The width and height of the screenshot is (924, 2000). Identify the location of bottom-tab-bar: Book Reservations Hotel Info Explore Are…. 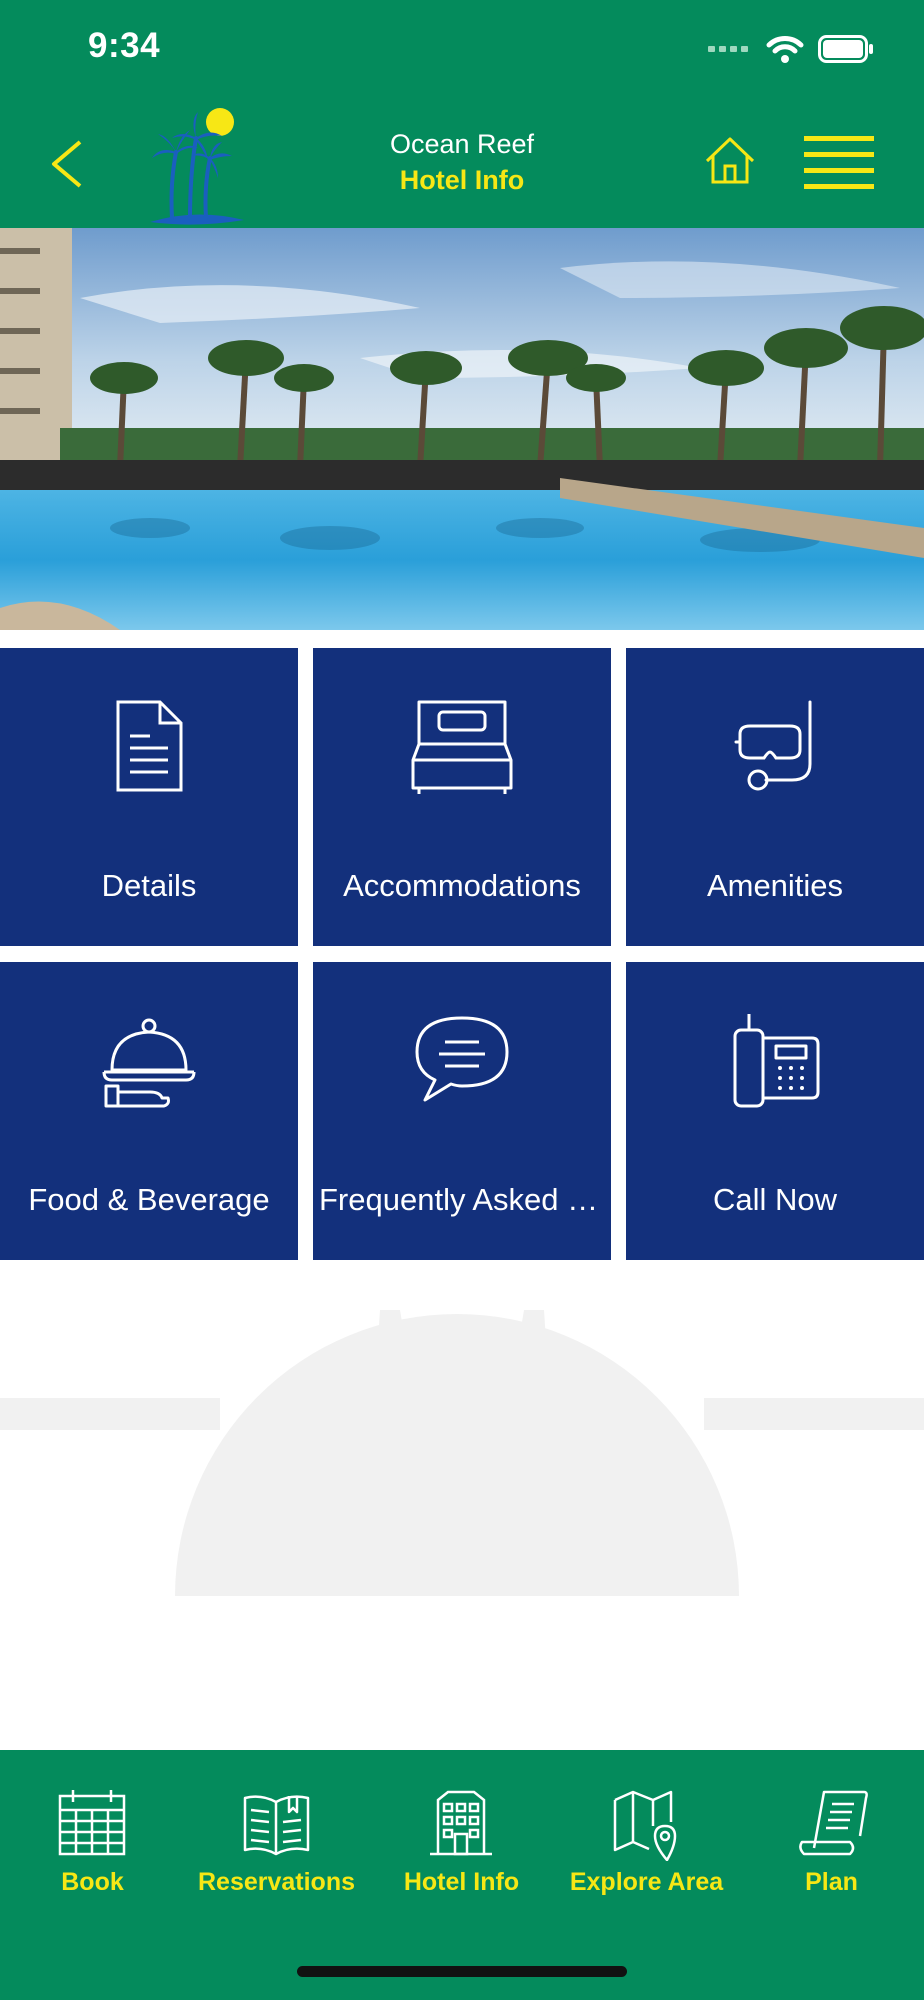
(462, 1875).